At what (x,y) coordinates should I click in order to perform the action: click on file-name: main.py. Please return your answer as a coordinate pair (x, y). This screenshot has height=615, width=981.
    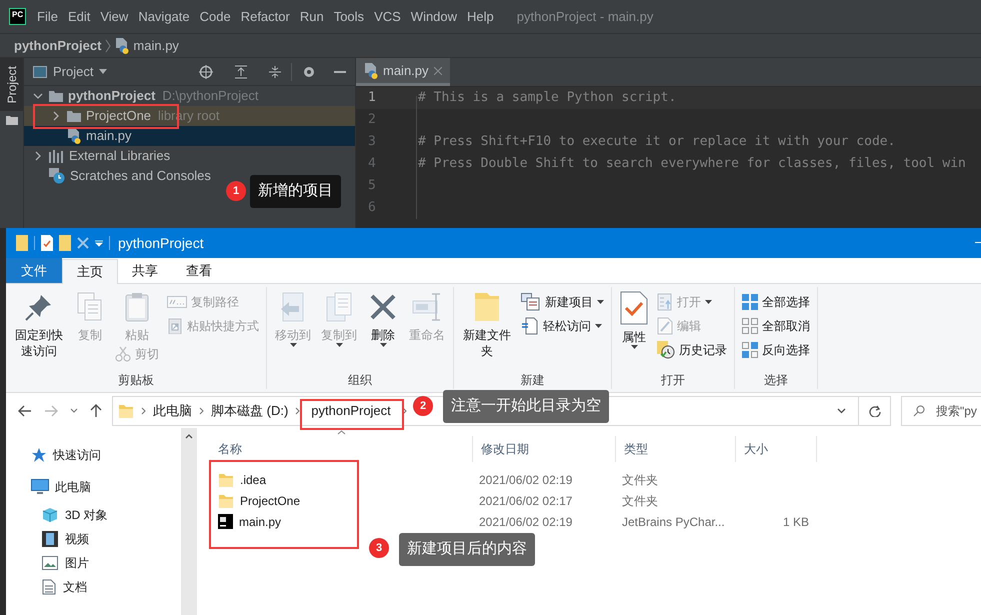
    Looking at the image, I should click on (341, 521).